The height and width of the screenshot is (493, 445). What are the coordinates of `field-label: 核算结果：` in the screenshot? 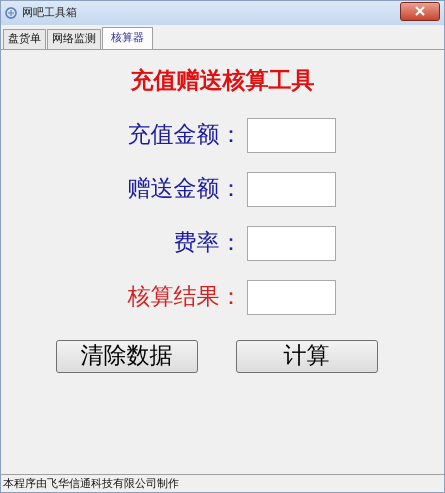 It's located at (185, 297).